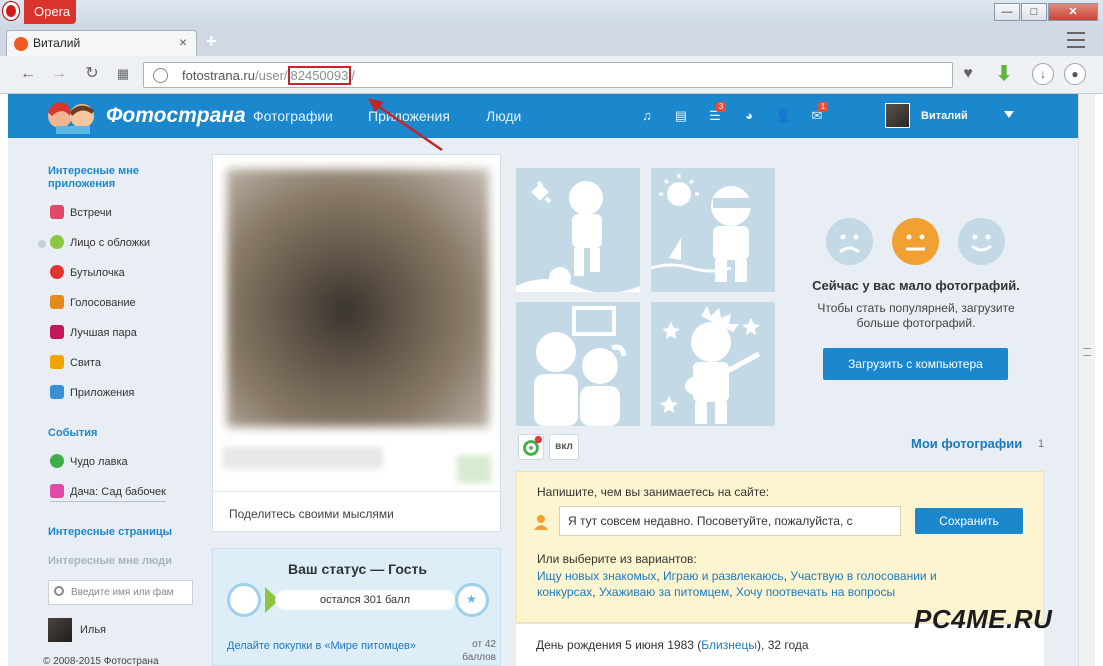 The height and width of the screenshot is (666, 1103). Describe the element at coordinates (915, 364) in the screenshot. I see `upload-from-computer-button: Загрузить с компьютера` at that location.